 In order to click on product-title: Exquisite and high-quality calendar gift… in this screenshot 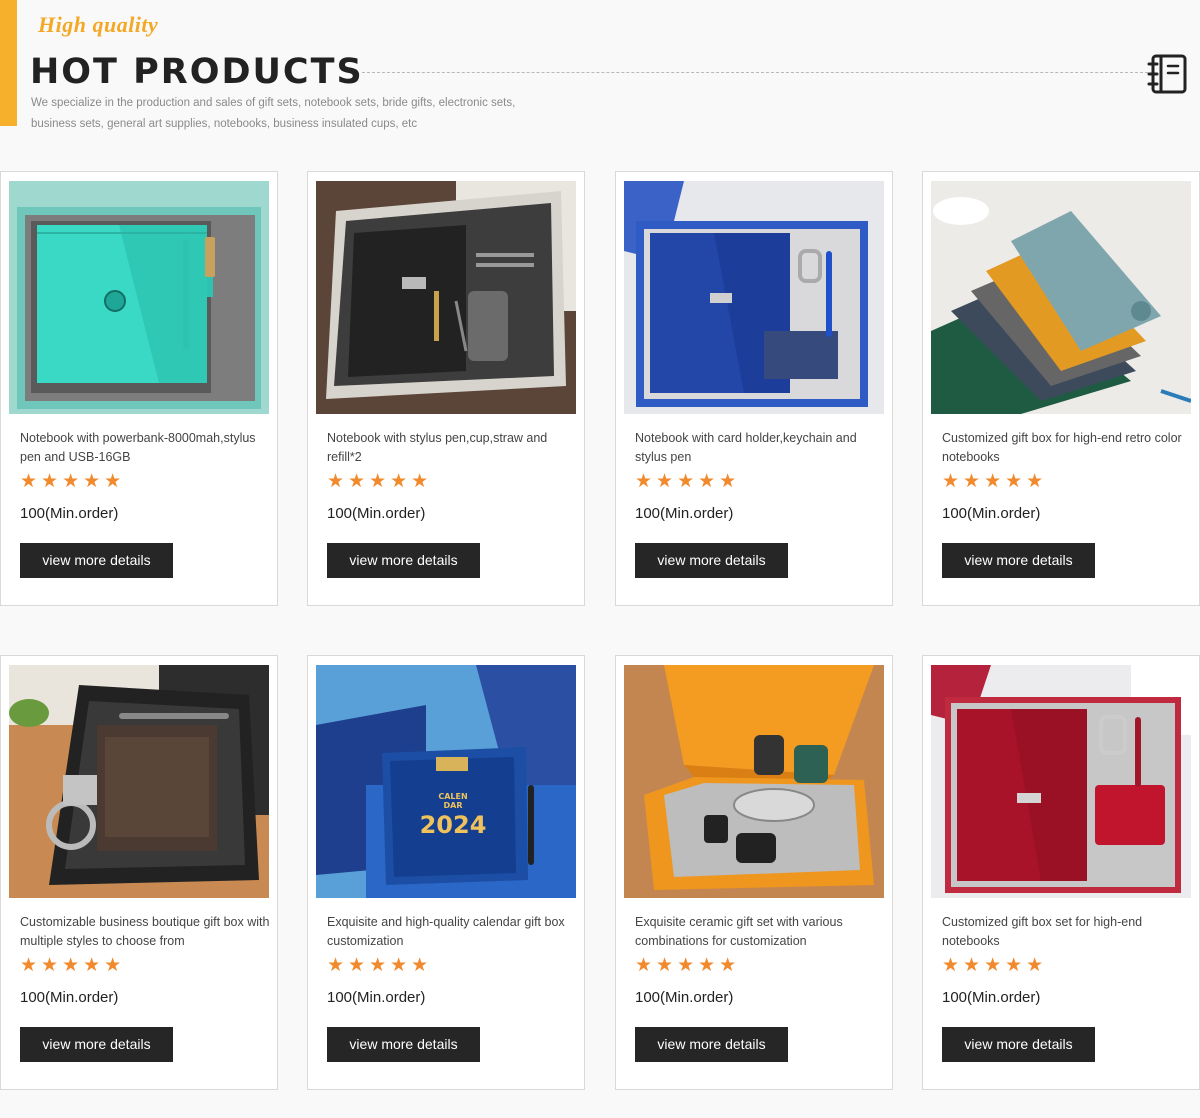, I will do `click(452, 932)`.